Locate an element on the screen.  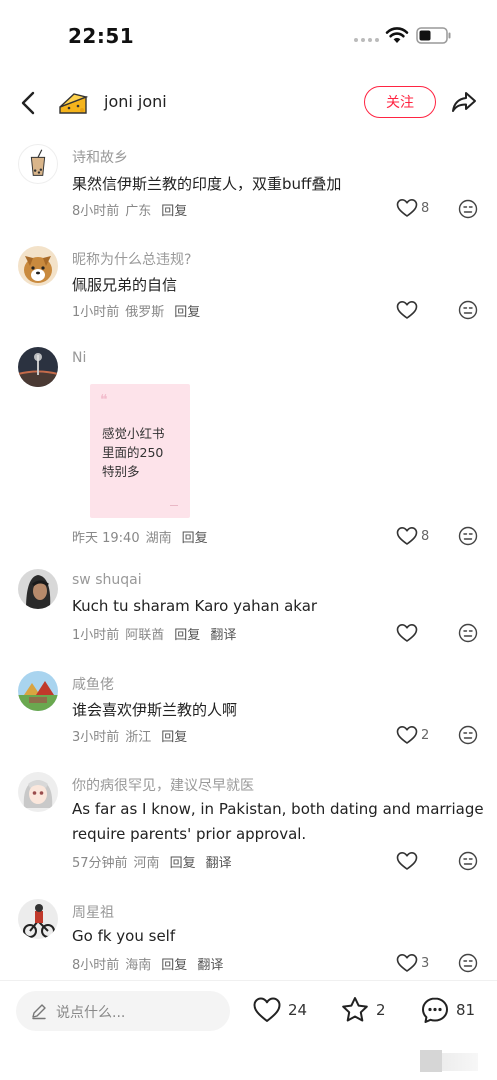
pencil-icon is located at coordinates (39, 1012).